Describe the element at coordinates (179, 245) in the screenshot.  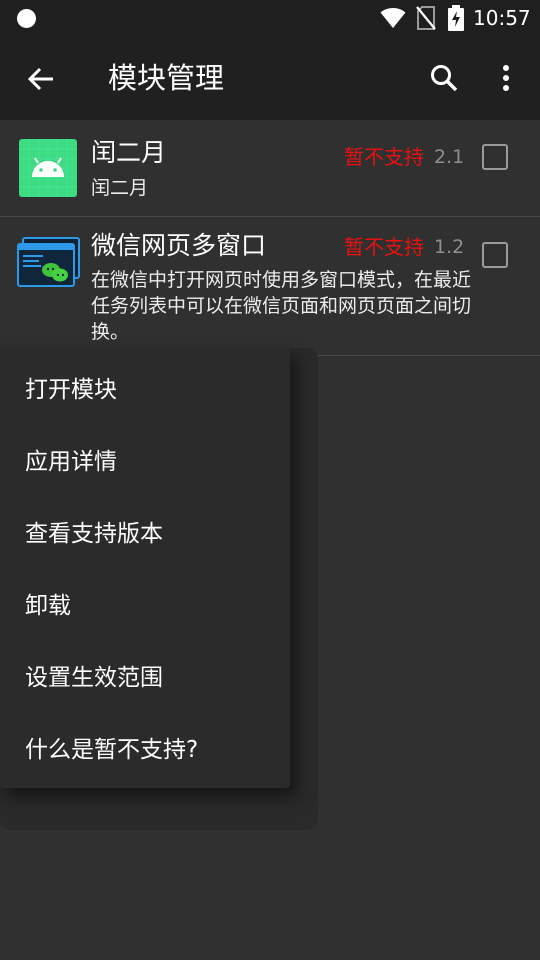
I see `module-name: 微信网页多窗口` at that location.